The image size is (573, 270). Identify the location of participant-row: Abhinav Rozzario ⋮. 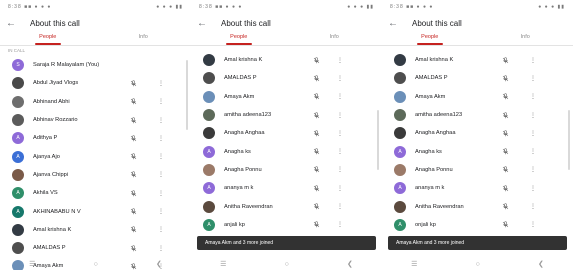
(95, 120).